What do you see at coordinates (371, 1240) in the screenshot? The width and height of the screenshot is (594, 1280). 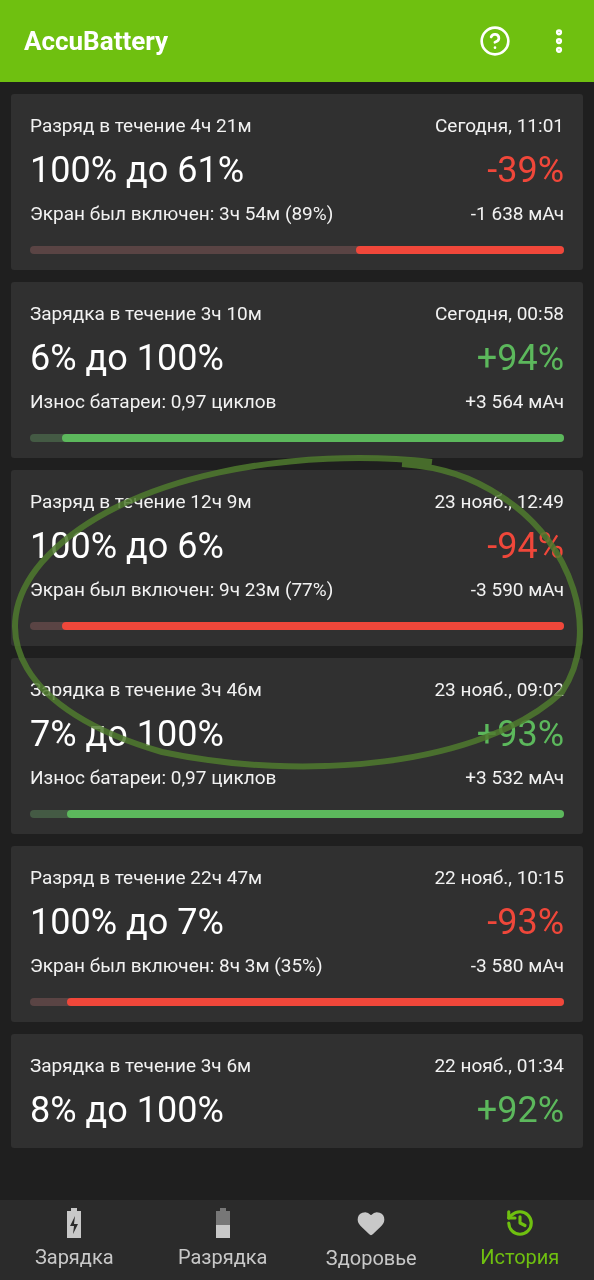 I see `nav-tab: Здоровье` at bounding box center [371, 1240].